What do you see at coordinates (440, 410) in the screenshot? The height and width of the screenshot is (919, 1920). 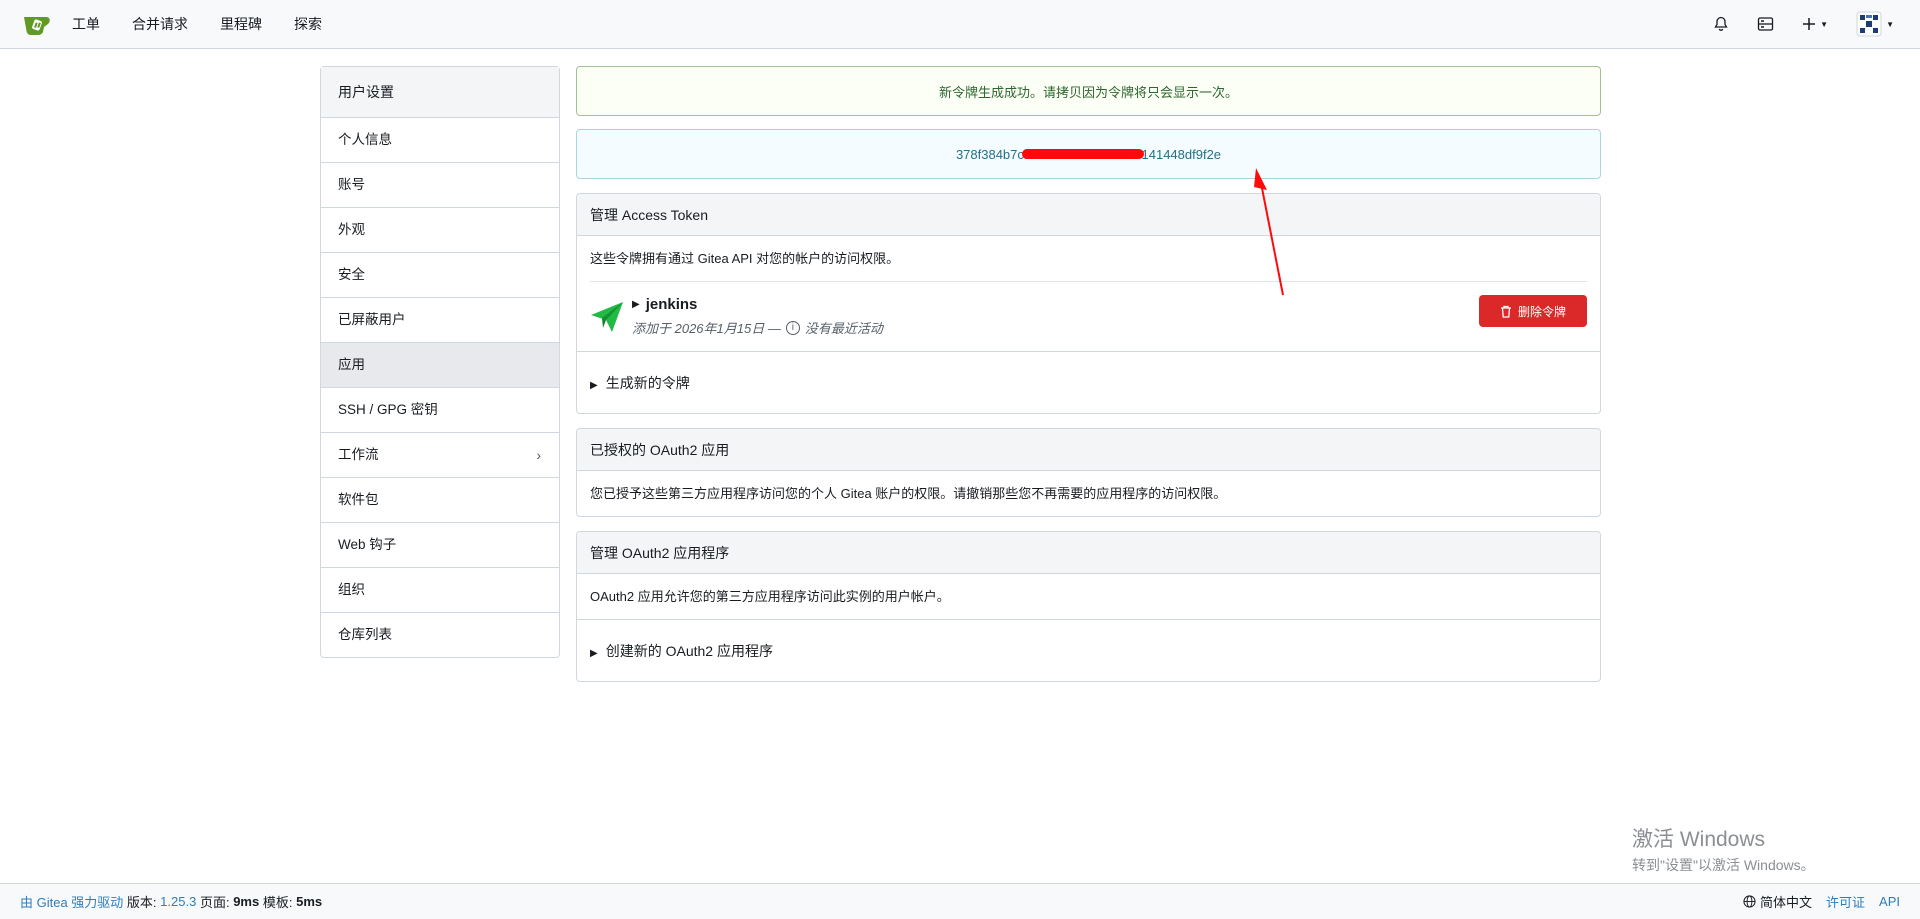 I see `sidebar-item-ssh-gpg-keys: SSH / GPG 密钥` at bounding box center [440, 410].